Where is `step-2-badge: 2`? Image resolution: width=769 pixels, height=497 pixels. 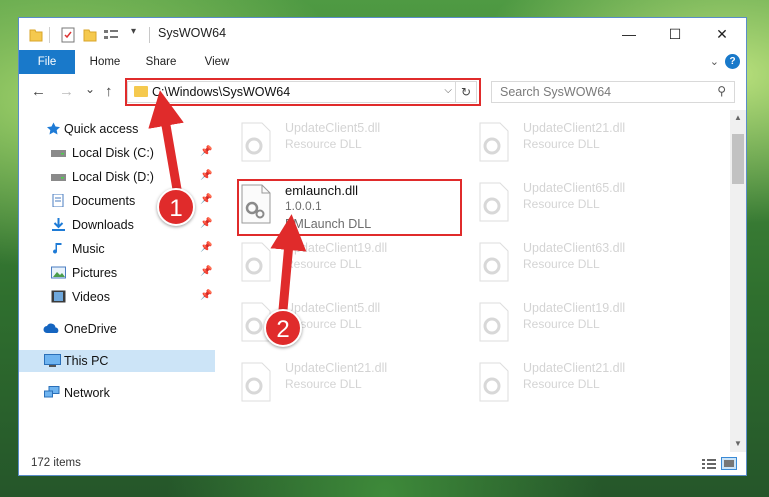
step-2-badge: 2 is located at coordinates (283, 328).